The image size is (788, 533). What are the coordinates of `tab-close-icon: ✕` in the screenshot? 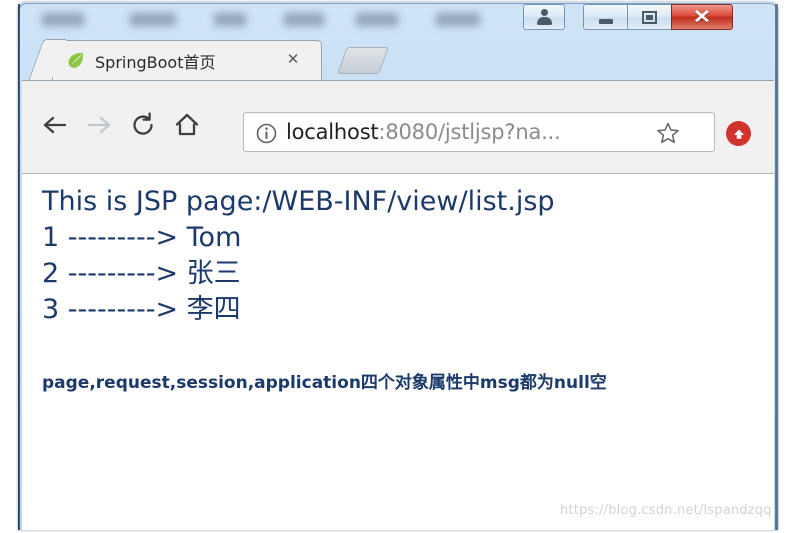 It's located at (293, 60).